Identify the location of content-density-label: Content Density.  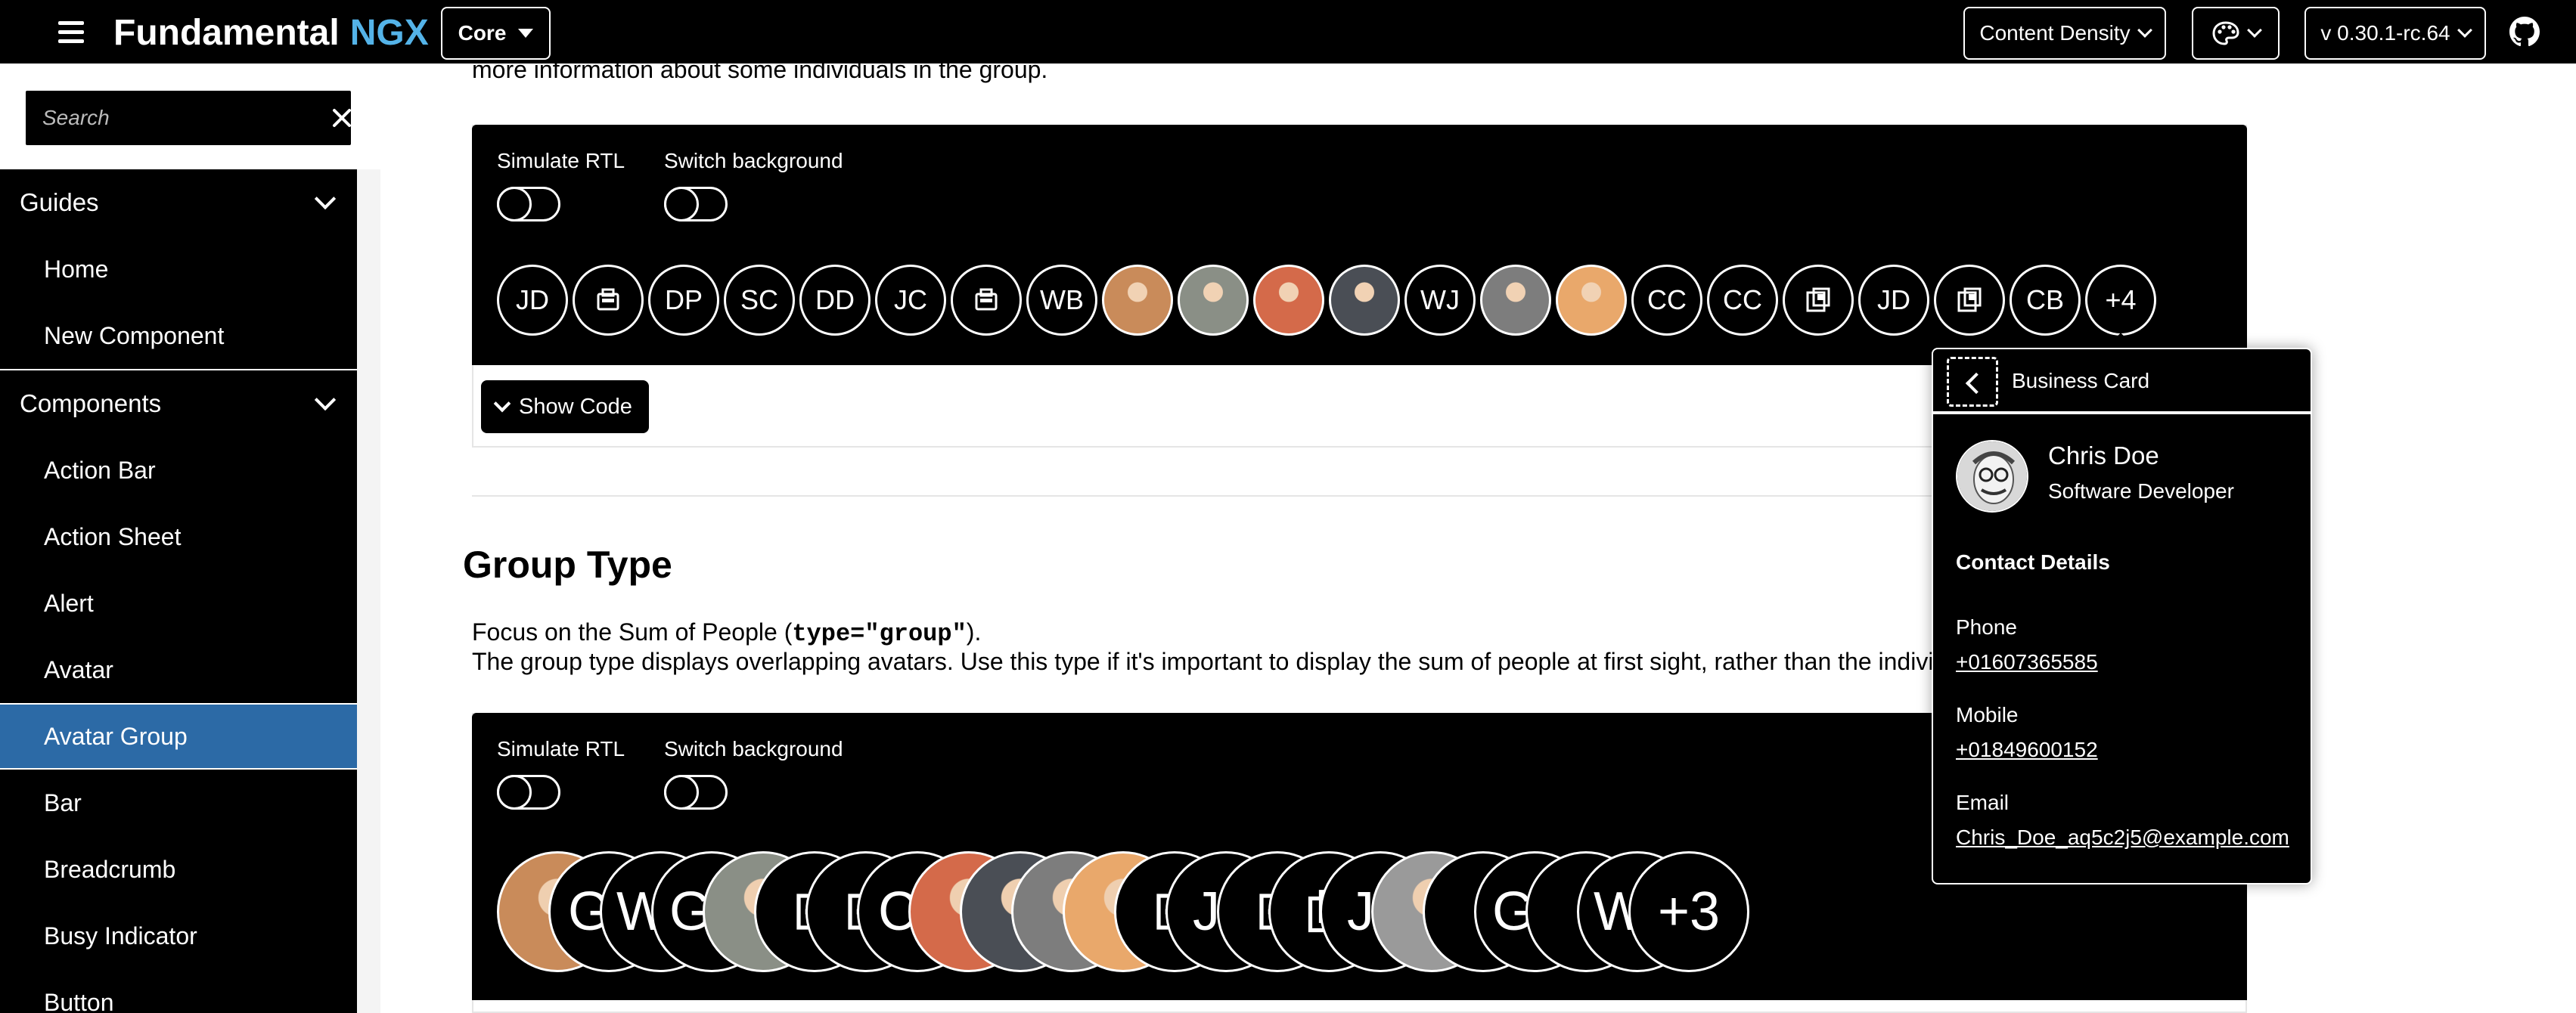
(2055, 33).